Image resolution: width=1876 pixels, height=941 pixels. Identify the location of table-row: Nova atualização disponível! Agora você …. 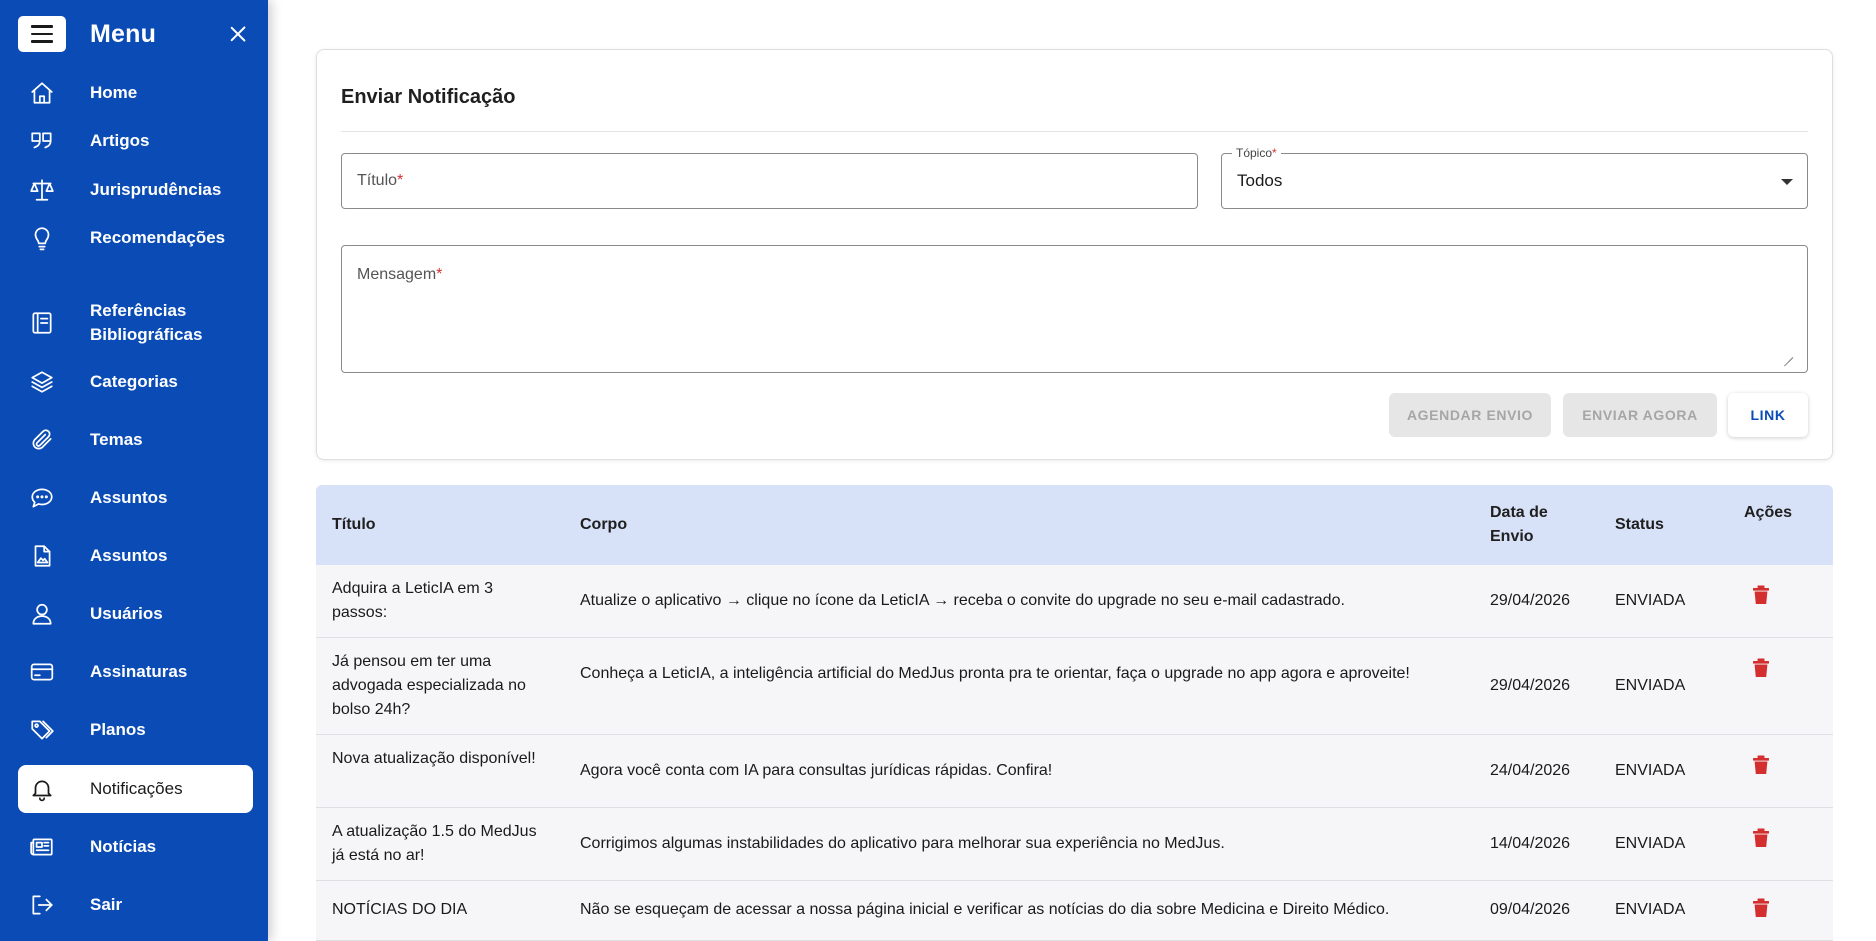
(1074, 771).